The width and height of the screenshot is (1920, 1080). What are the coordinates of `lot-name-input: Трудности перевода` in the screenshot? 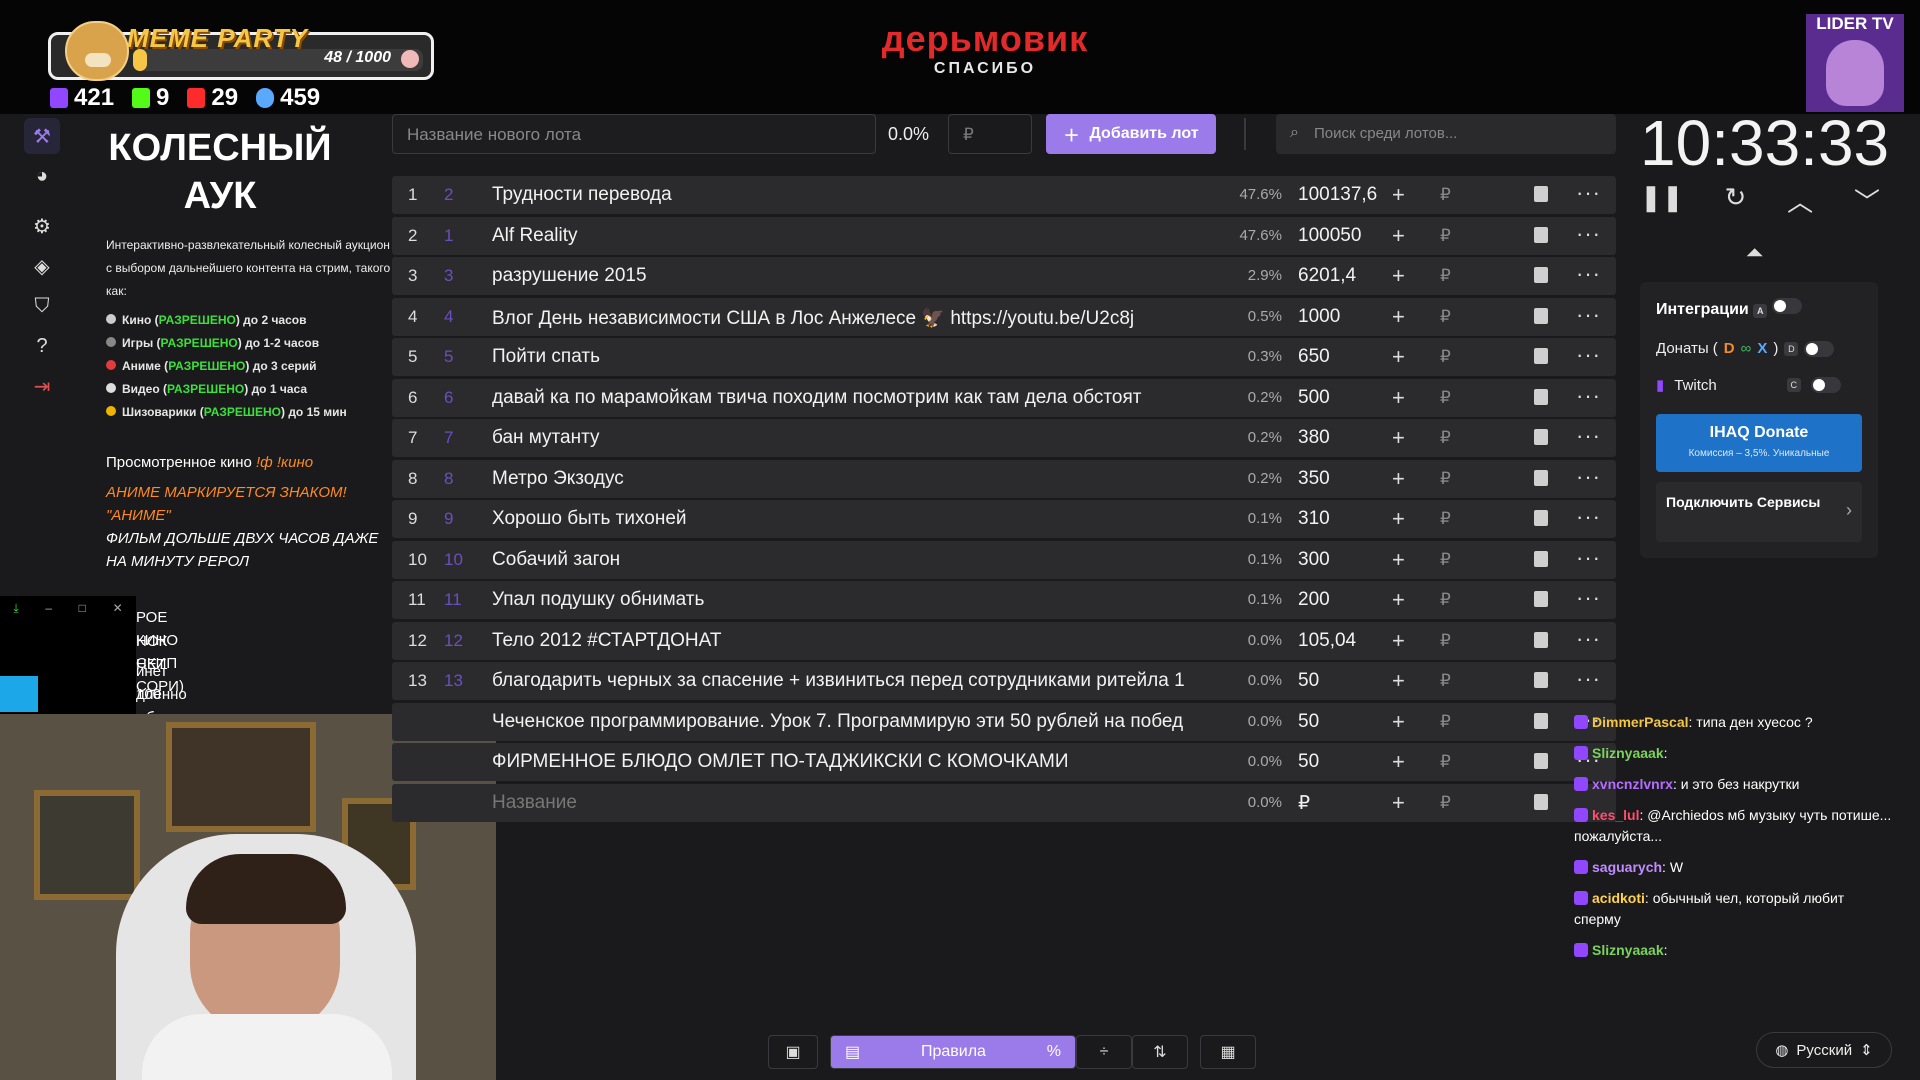 It's located at (852, 195).